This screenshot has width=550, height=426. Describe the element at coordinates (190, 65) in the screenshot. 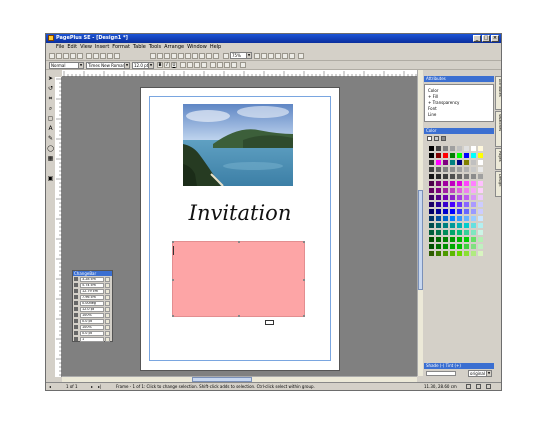

I see `align-center-icon` at that location.